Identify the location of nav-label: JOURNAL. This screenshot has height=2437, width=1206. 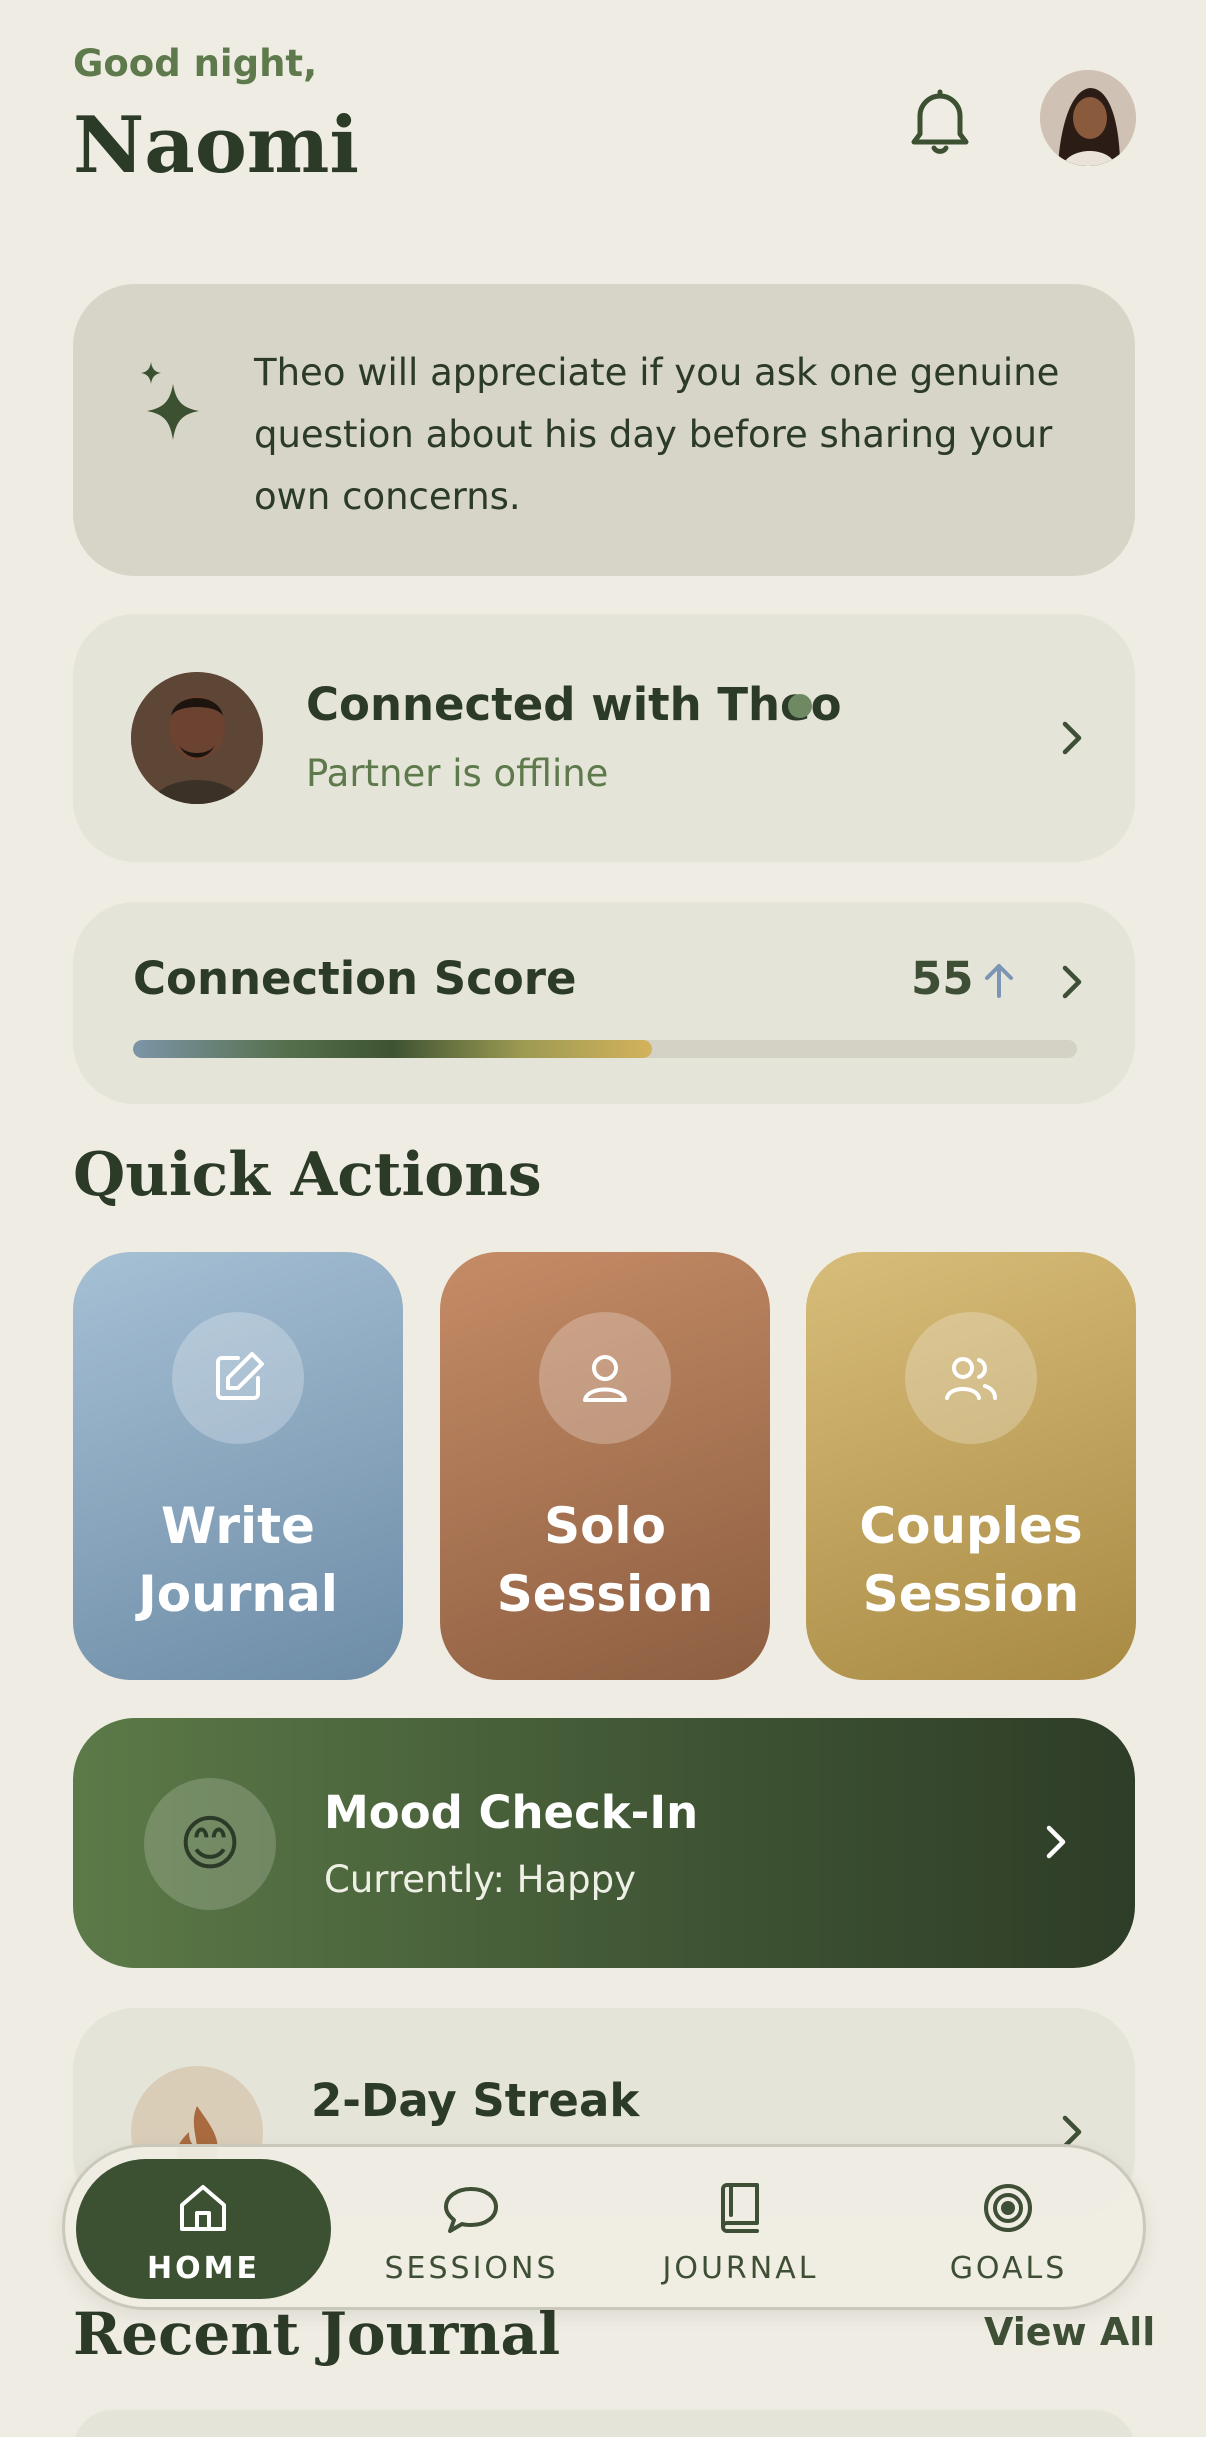
(740, 2268).